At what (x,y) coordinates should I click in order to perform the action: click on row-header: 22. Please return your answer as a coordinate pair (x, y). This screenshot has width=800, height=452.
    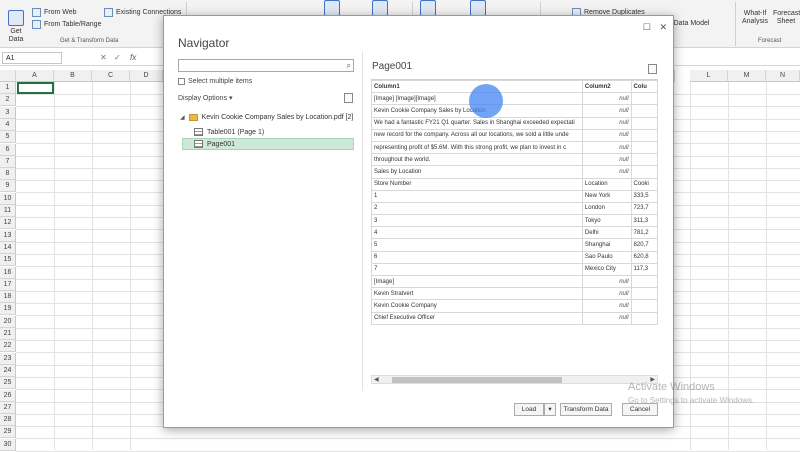
    Looking at the image, I should click on (8, 346).